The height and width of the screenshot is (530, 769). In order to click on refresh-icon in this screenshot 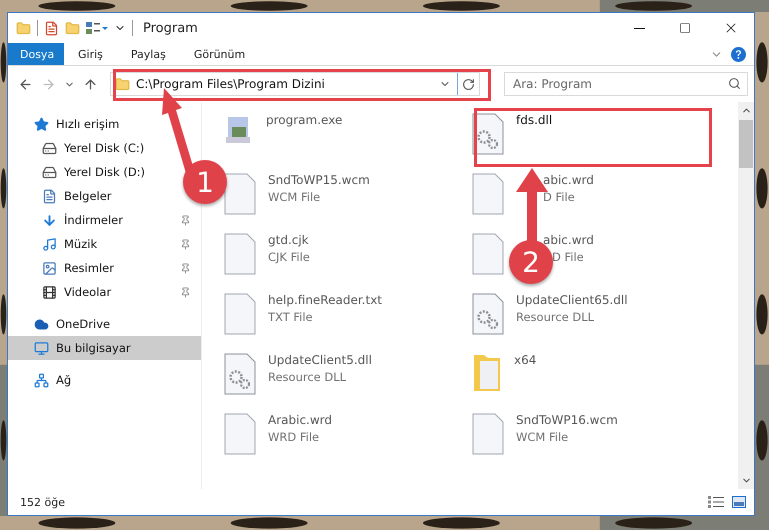, I will do `click(468, 84)`.